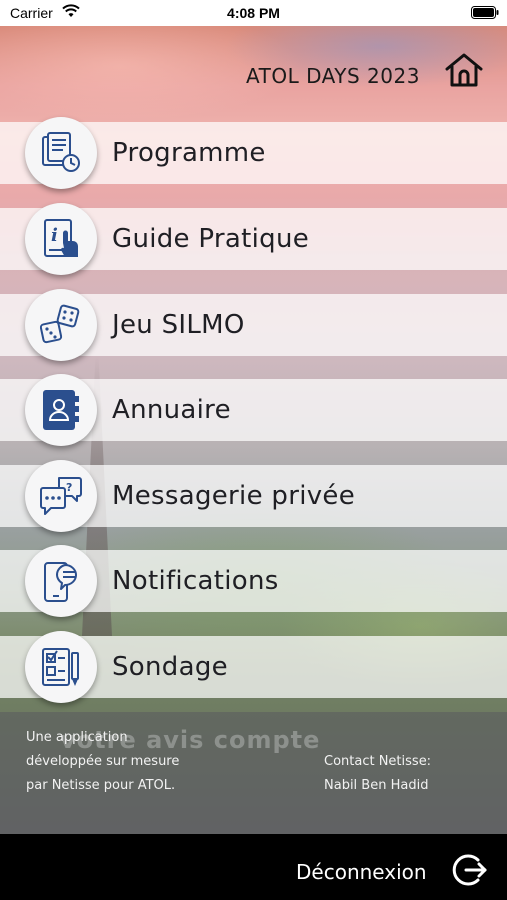 Image resolution: width=507 pixels, height=900 pixels. Describe the element at coordinates (333, 76) in the screenshot. I see `event-title: ATOL DAYS 2023` at that location.